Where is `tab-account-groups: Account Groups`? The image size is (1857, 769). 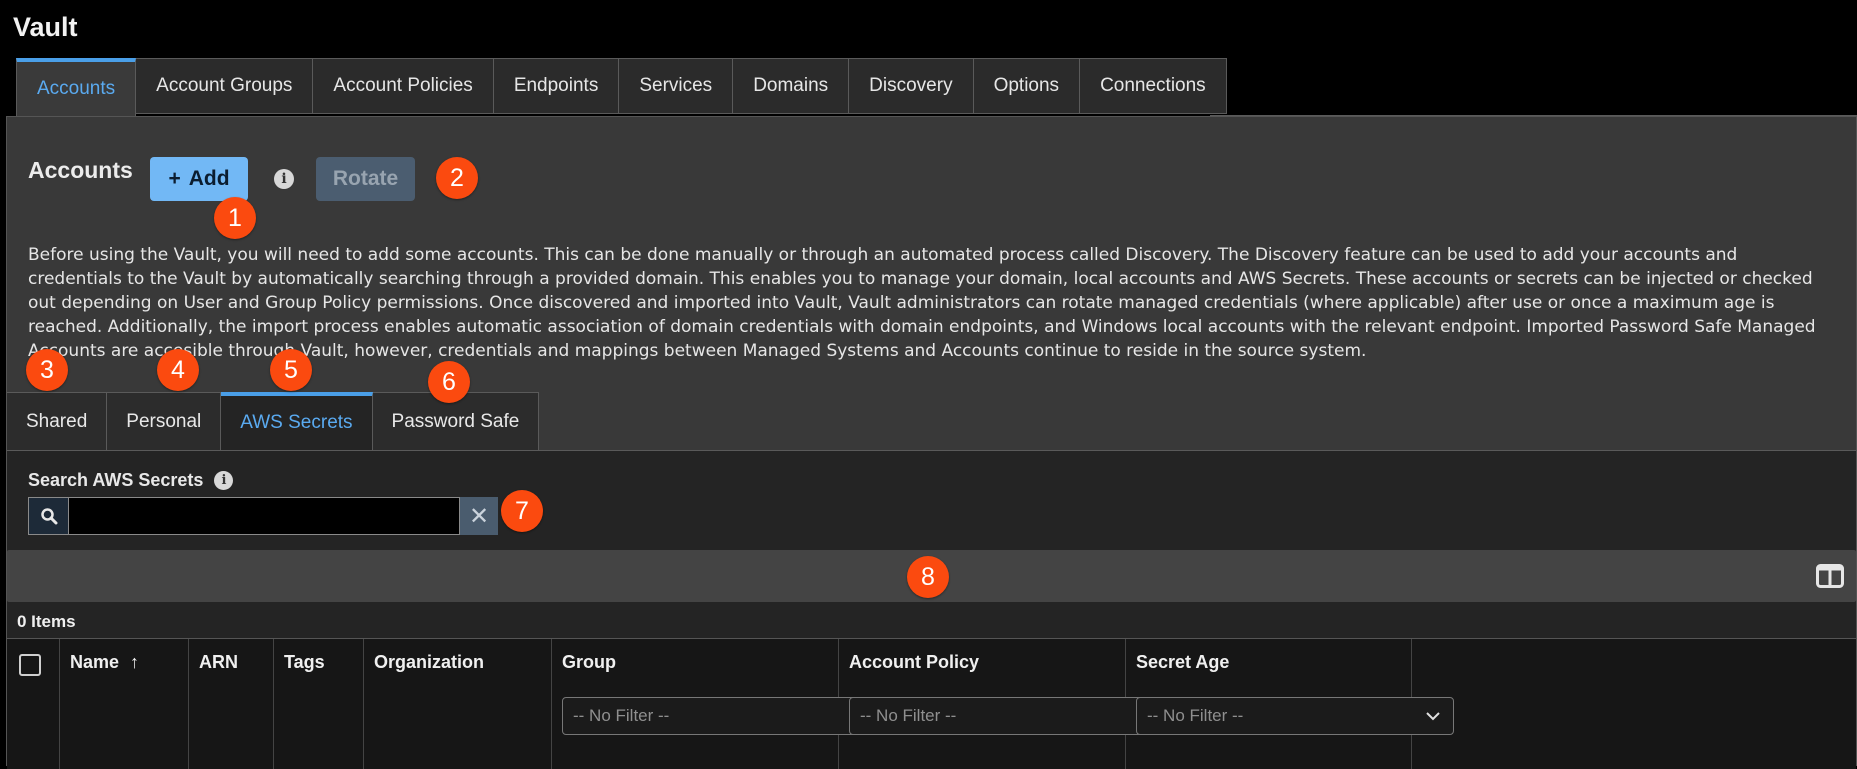
tab-account-groups: Account Groups is located at coordinates (225, 86).